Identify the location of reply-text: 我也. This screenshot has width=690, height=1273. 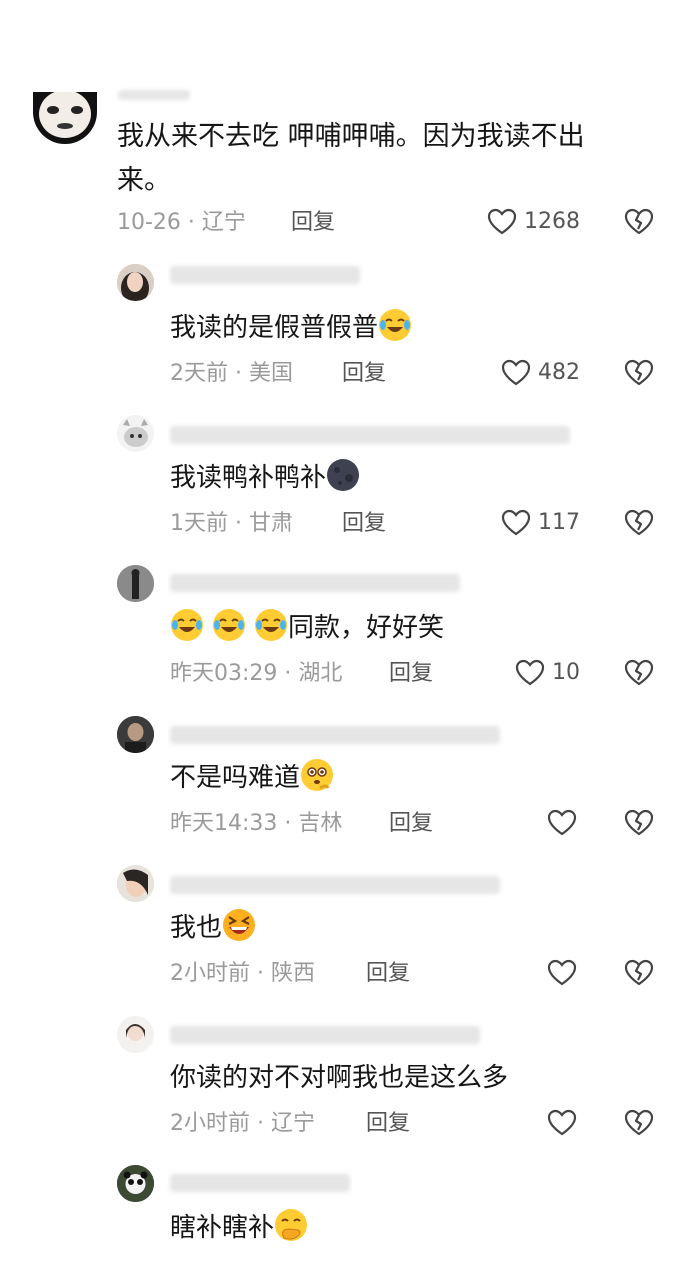
(213, 928).